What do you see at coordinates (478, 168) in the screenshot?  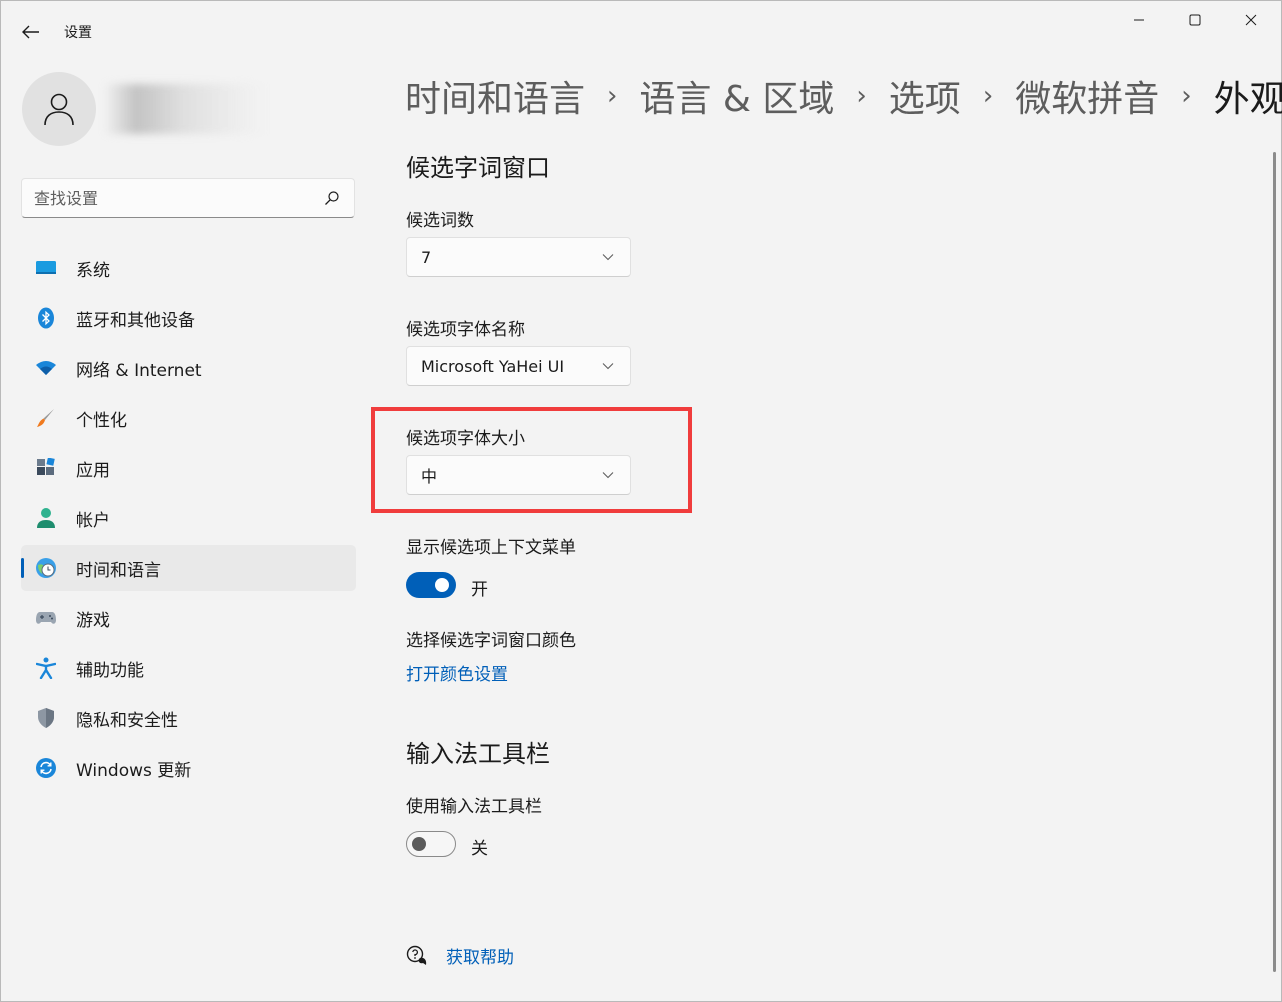 I see `section-title-candidate-window: 候选字词窗口` at bounding box center [478, 168].